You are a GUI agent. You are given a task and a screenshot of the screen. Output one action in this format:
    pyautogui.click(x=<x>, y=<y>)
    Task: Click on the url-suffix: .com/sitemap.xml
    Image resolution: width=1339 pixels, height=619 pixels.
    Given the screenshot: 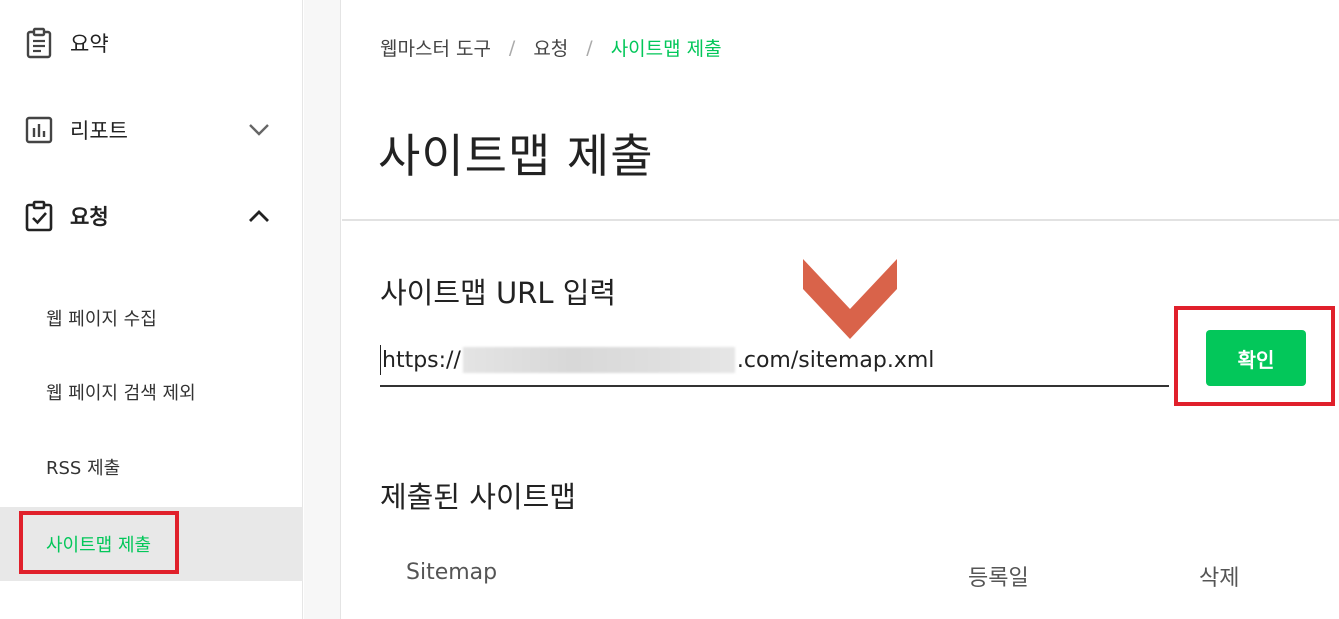 What is the action you would take?
    pyautogui.click(x=835, y=360)
    